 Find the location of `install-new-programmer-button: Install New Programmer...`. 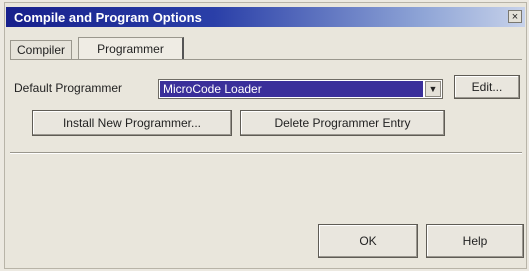

install-new-programmer-button: Install New Programmer... is located at coordinates (132, 123).